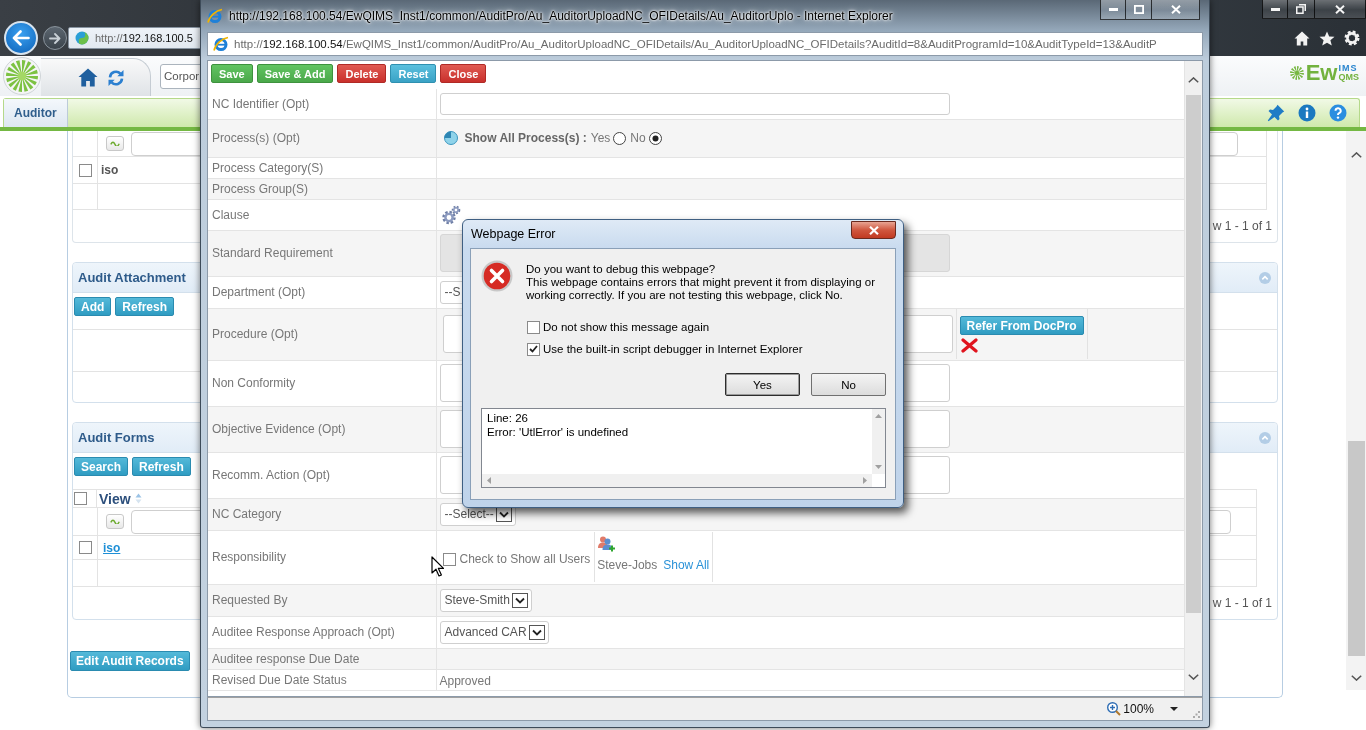 The width and height of the screenshot is (1366, 730). I want to click on text-input, so click(694, 103).